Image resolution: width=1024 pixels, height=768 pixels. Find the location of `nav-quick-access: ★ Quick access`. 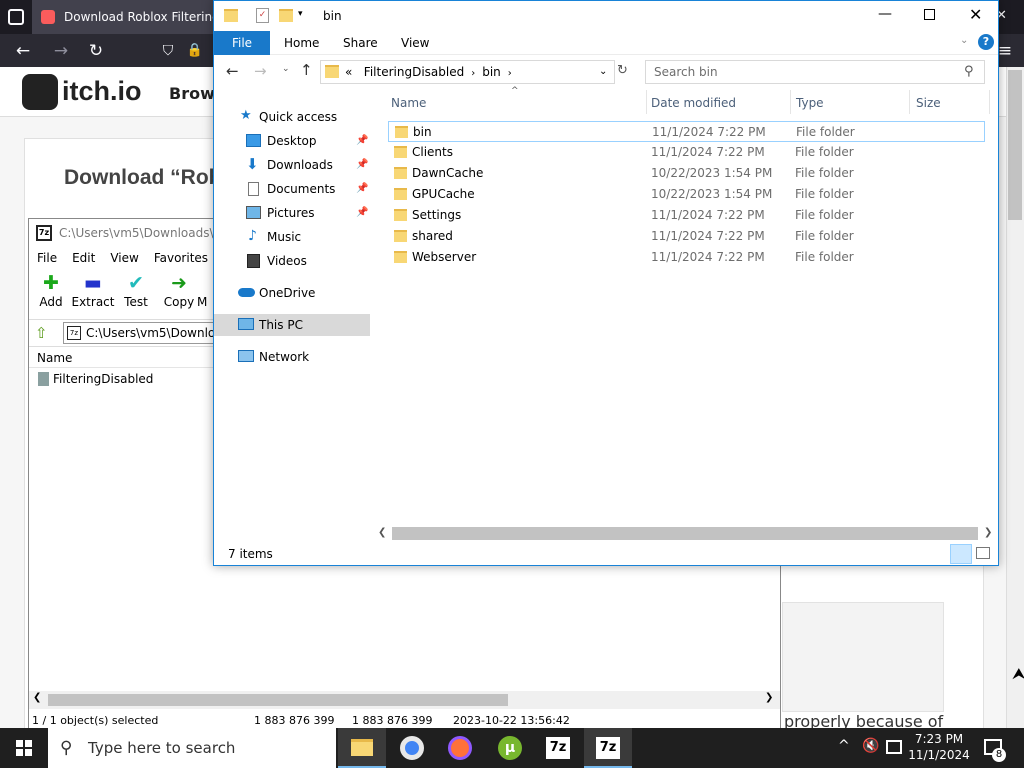

nav-quick-access: ★ Quick access is located at coordinates (292, 117).